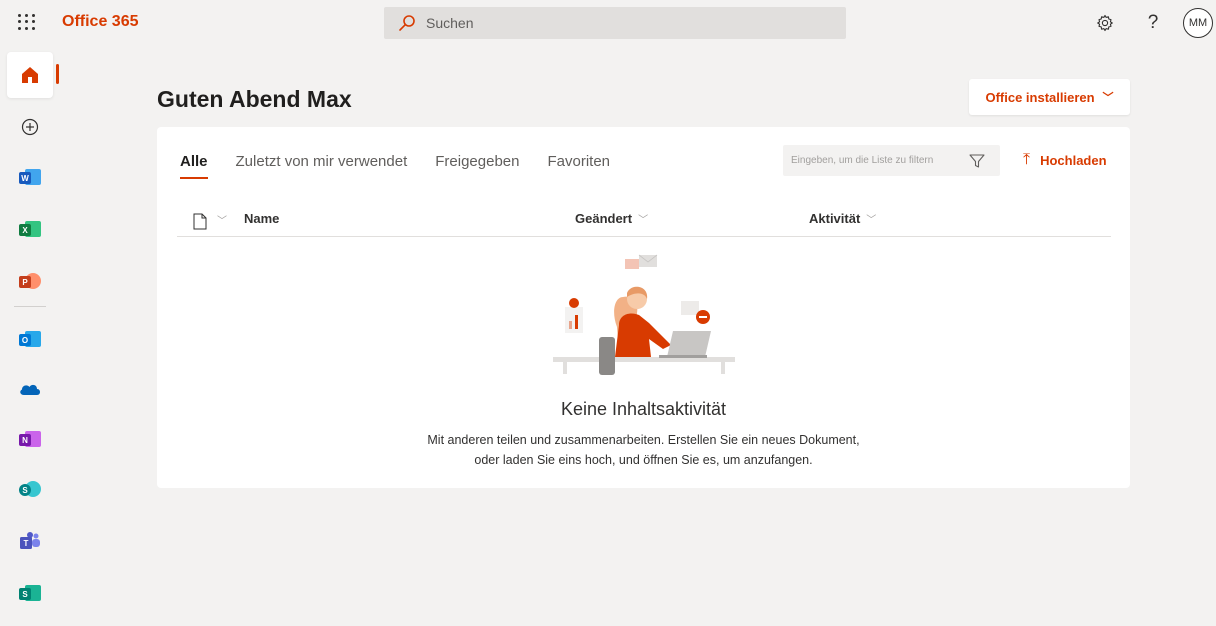 The width and height of the screenshot is (1216, 626). Describe the element at coordinates (880, 160) in the screenshot. I see `filter-input` at that location.